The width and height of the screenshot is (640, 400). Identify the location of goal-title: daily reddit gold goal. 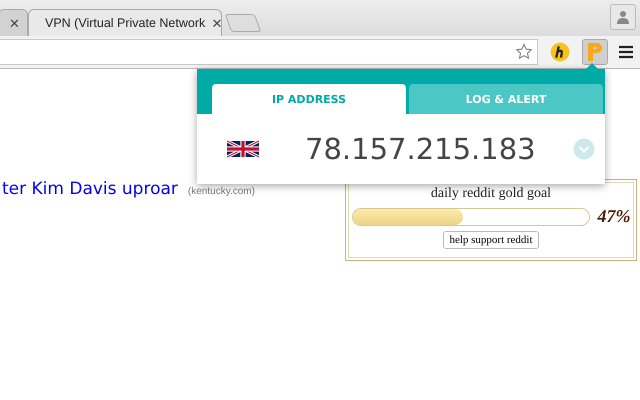
(491, 194).